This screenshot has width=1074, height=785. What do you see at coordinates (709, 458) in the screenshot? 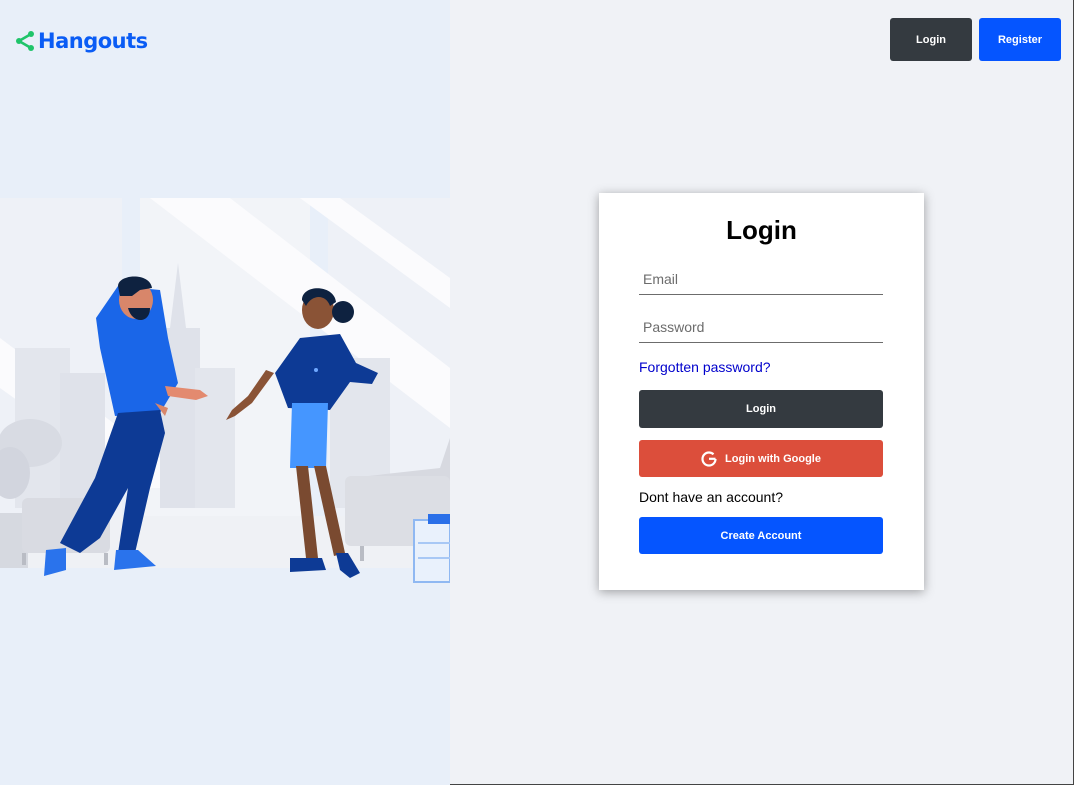
I see `google-icon` at bounding box center [709, 458].